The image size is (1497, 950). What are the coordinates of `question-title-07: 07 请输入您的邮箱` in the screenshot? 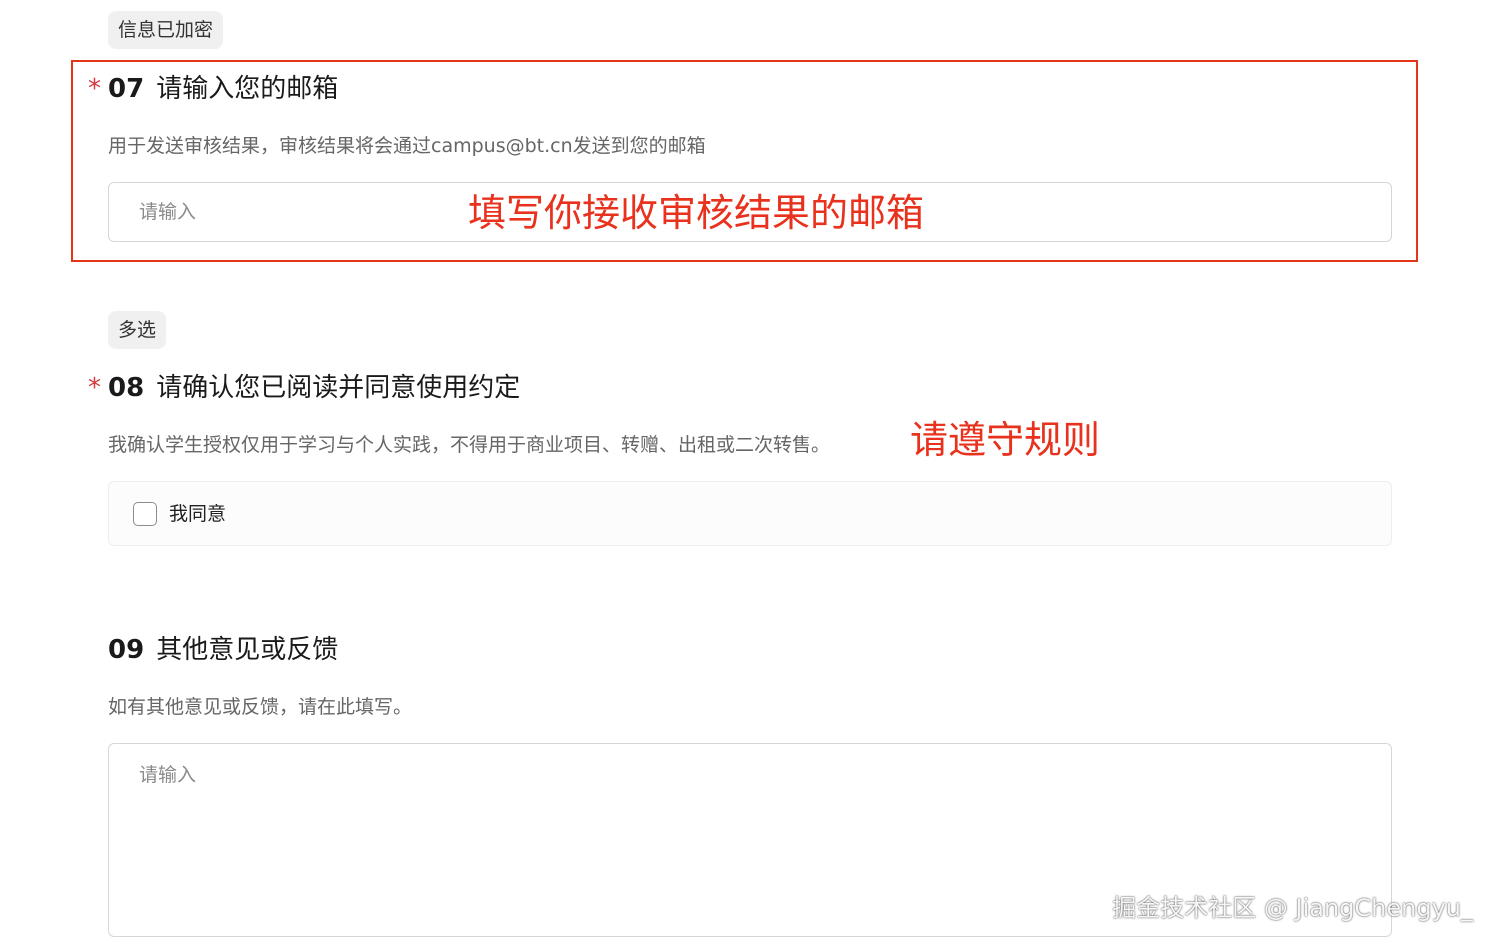 It's located at (223, 89).